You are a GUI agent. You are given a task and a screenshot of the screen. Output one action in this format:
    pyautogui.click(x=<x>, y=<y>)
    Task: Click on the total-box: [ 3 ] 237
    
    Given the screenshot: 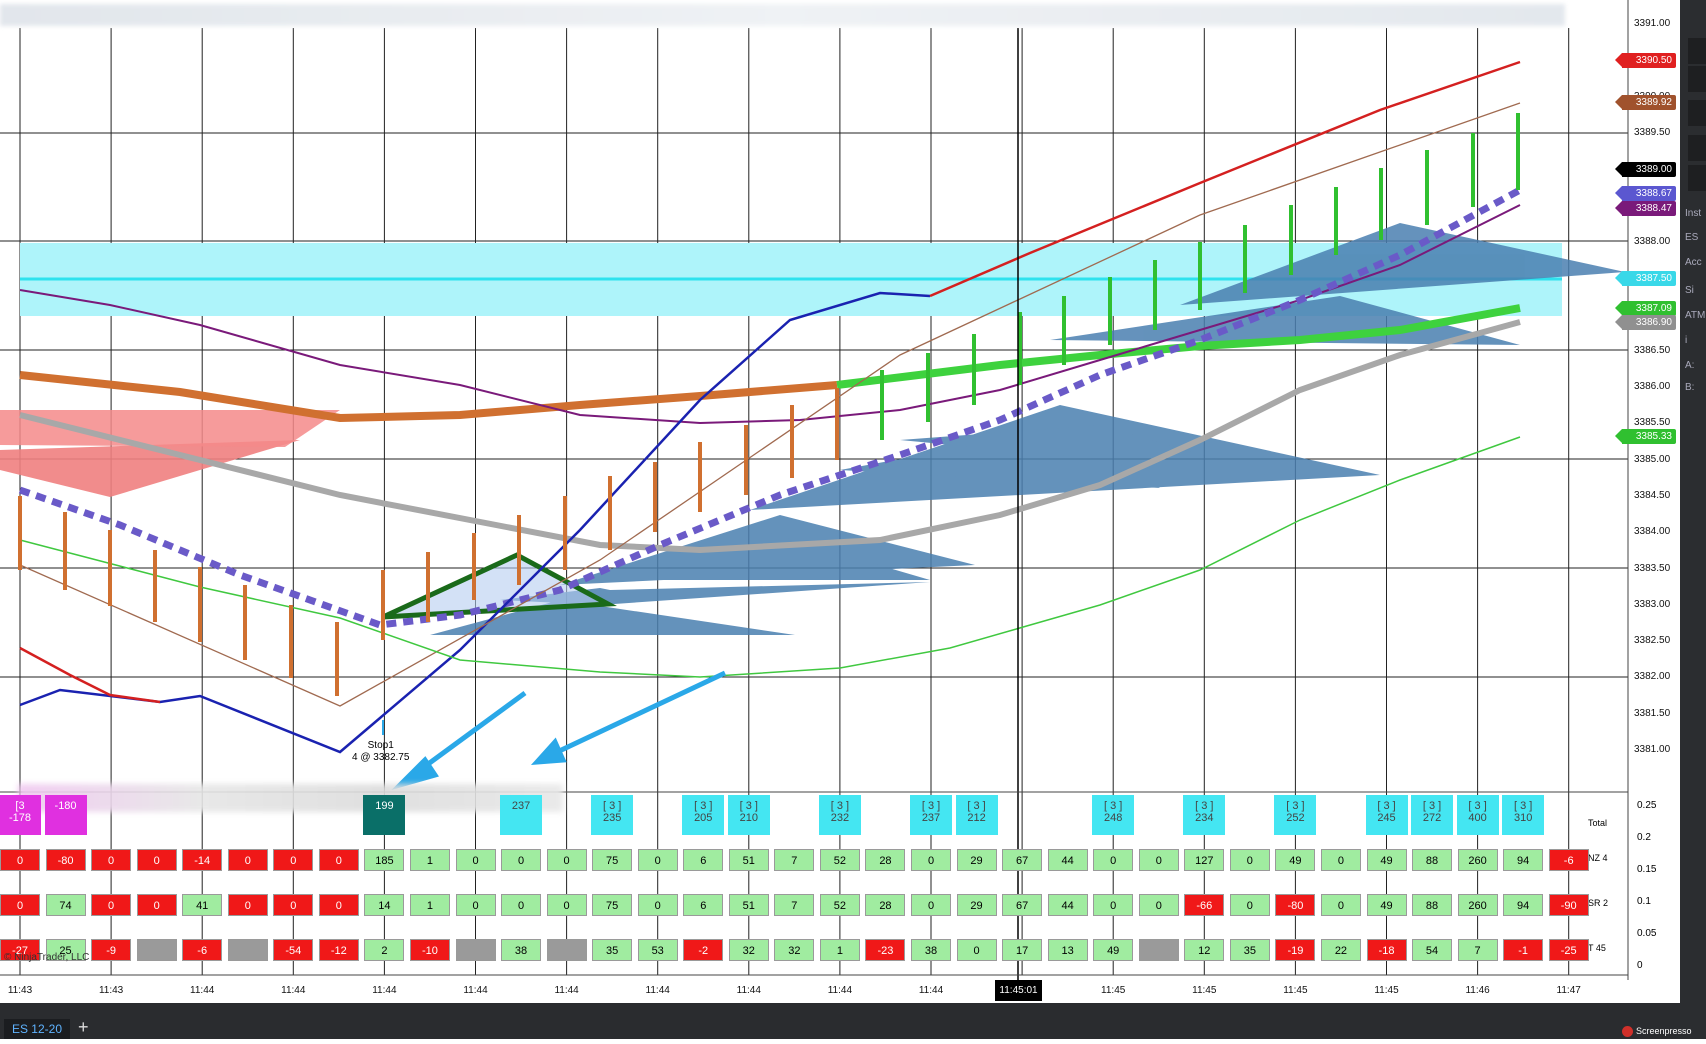 What is the action you would take?
    pyautogui.click(x=931, y=815)
    